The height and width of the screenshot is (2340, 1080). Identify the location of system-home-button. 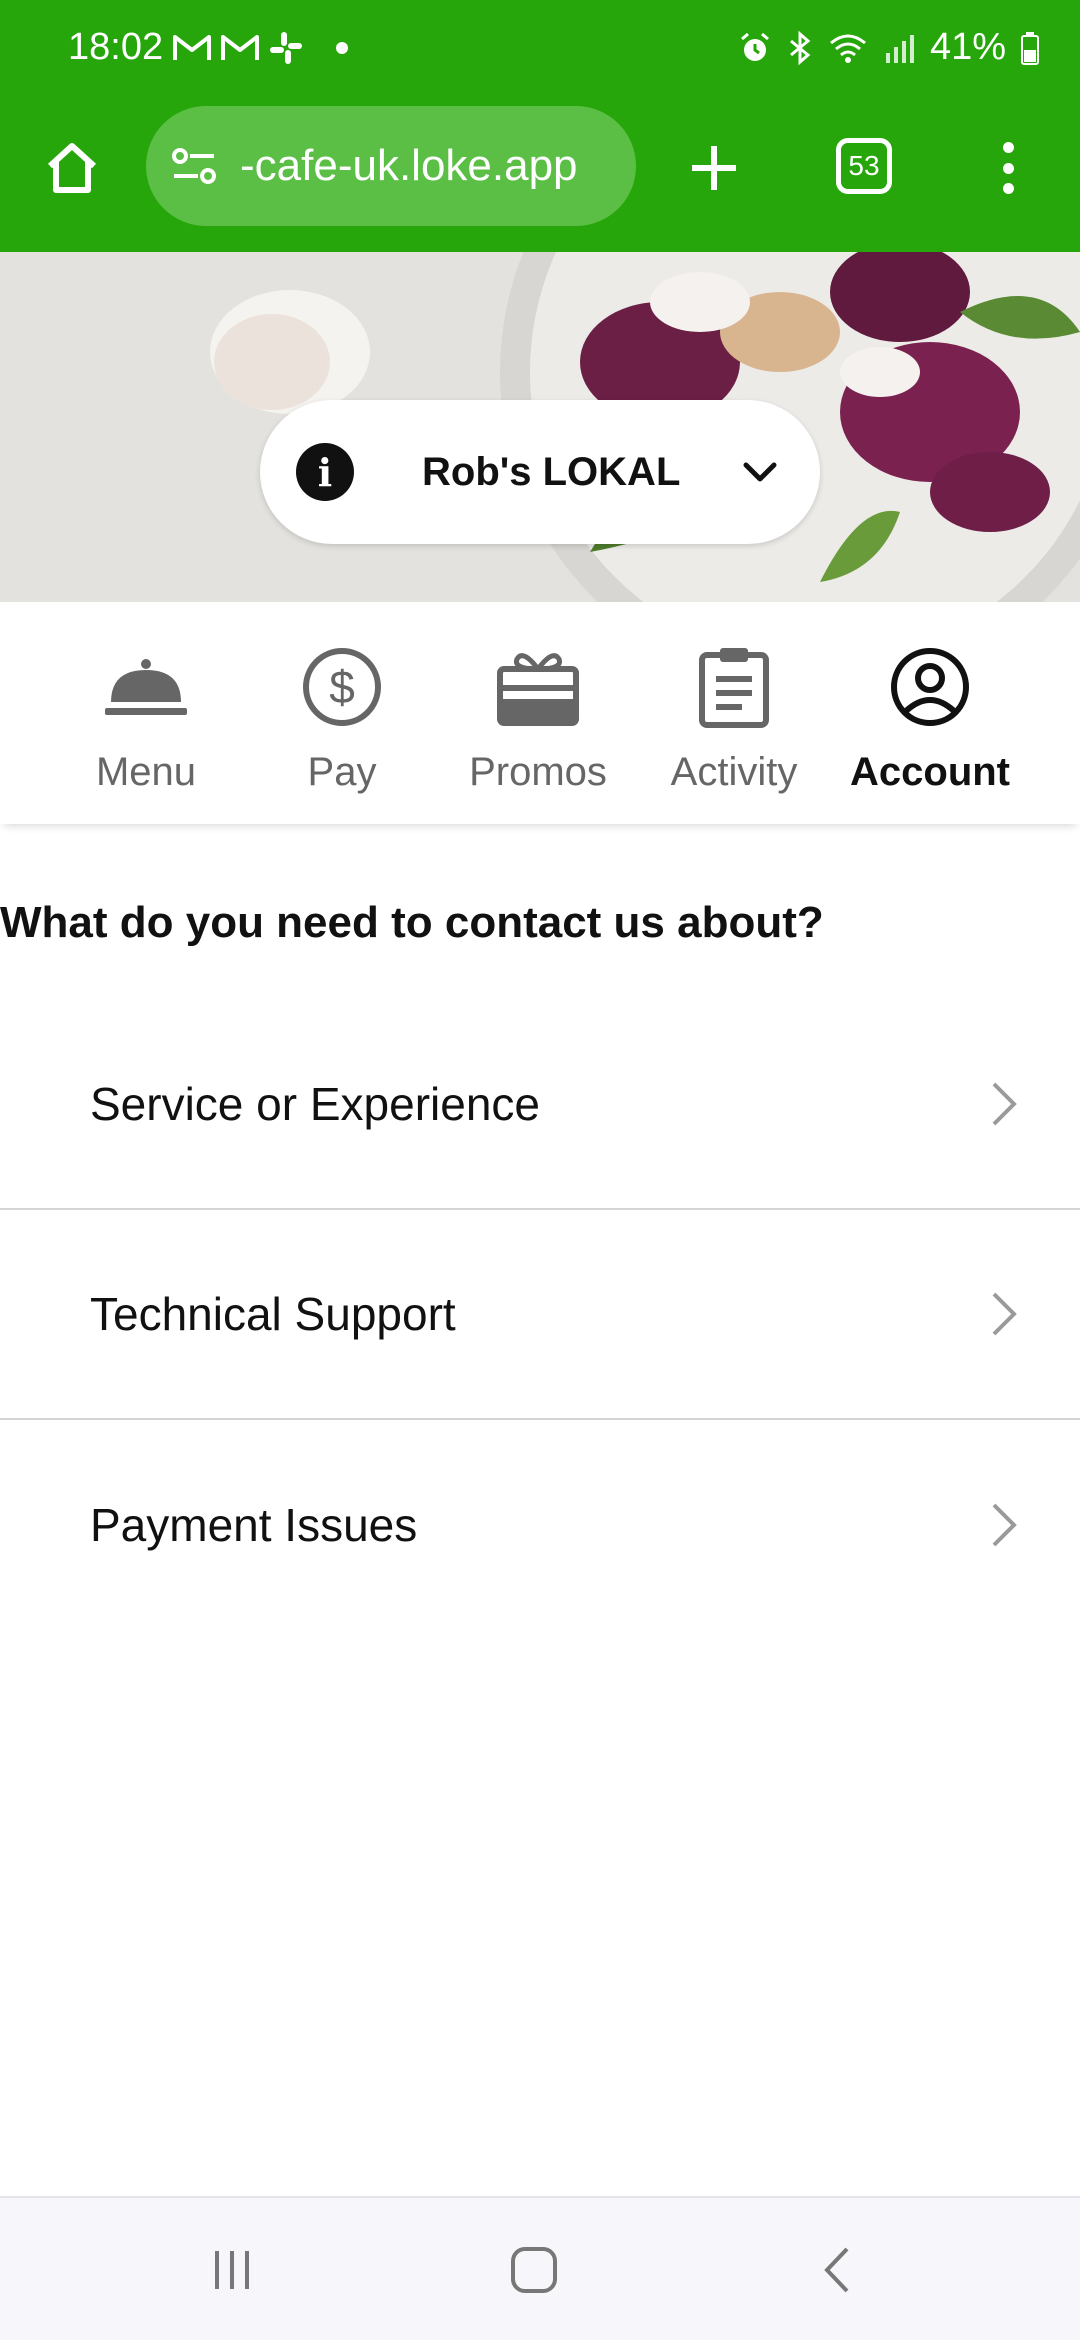
(534, 2270).